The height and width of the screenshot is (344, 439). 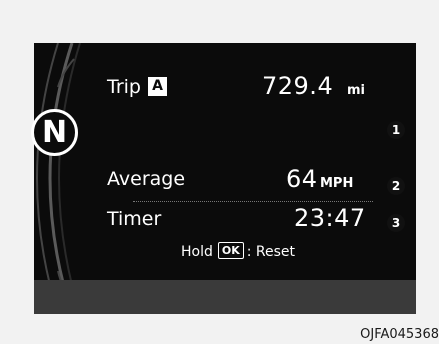 What do you see at coordinates (253, 201) in the screenshot?
I see `divider` at bounding box center [253, 201].